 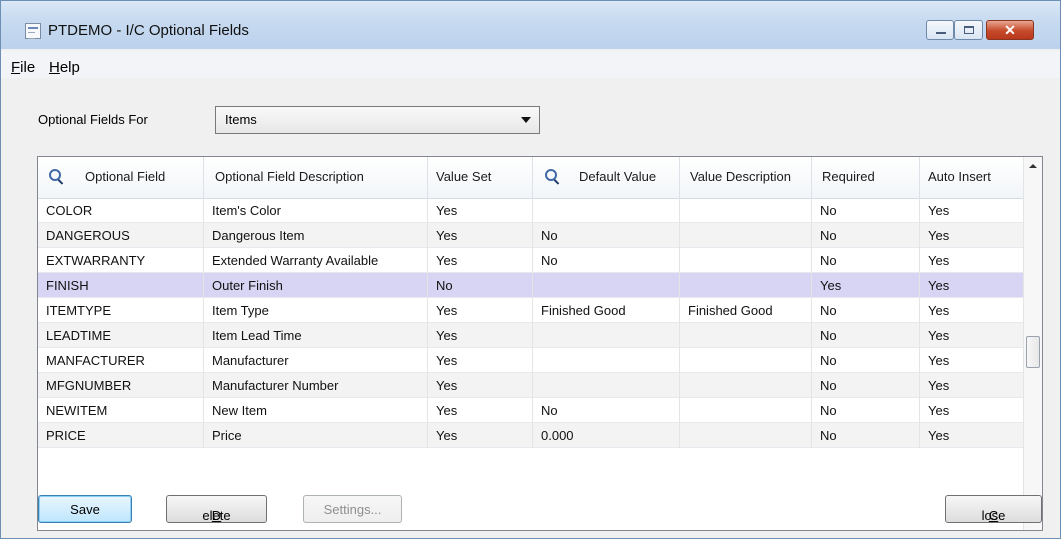 I want to click on close-button: Close, so click(x=993, y=509).